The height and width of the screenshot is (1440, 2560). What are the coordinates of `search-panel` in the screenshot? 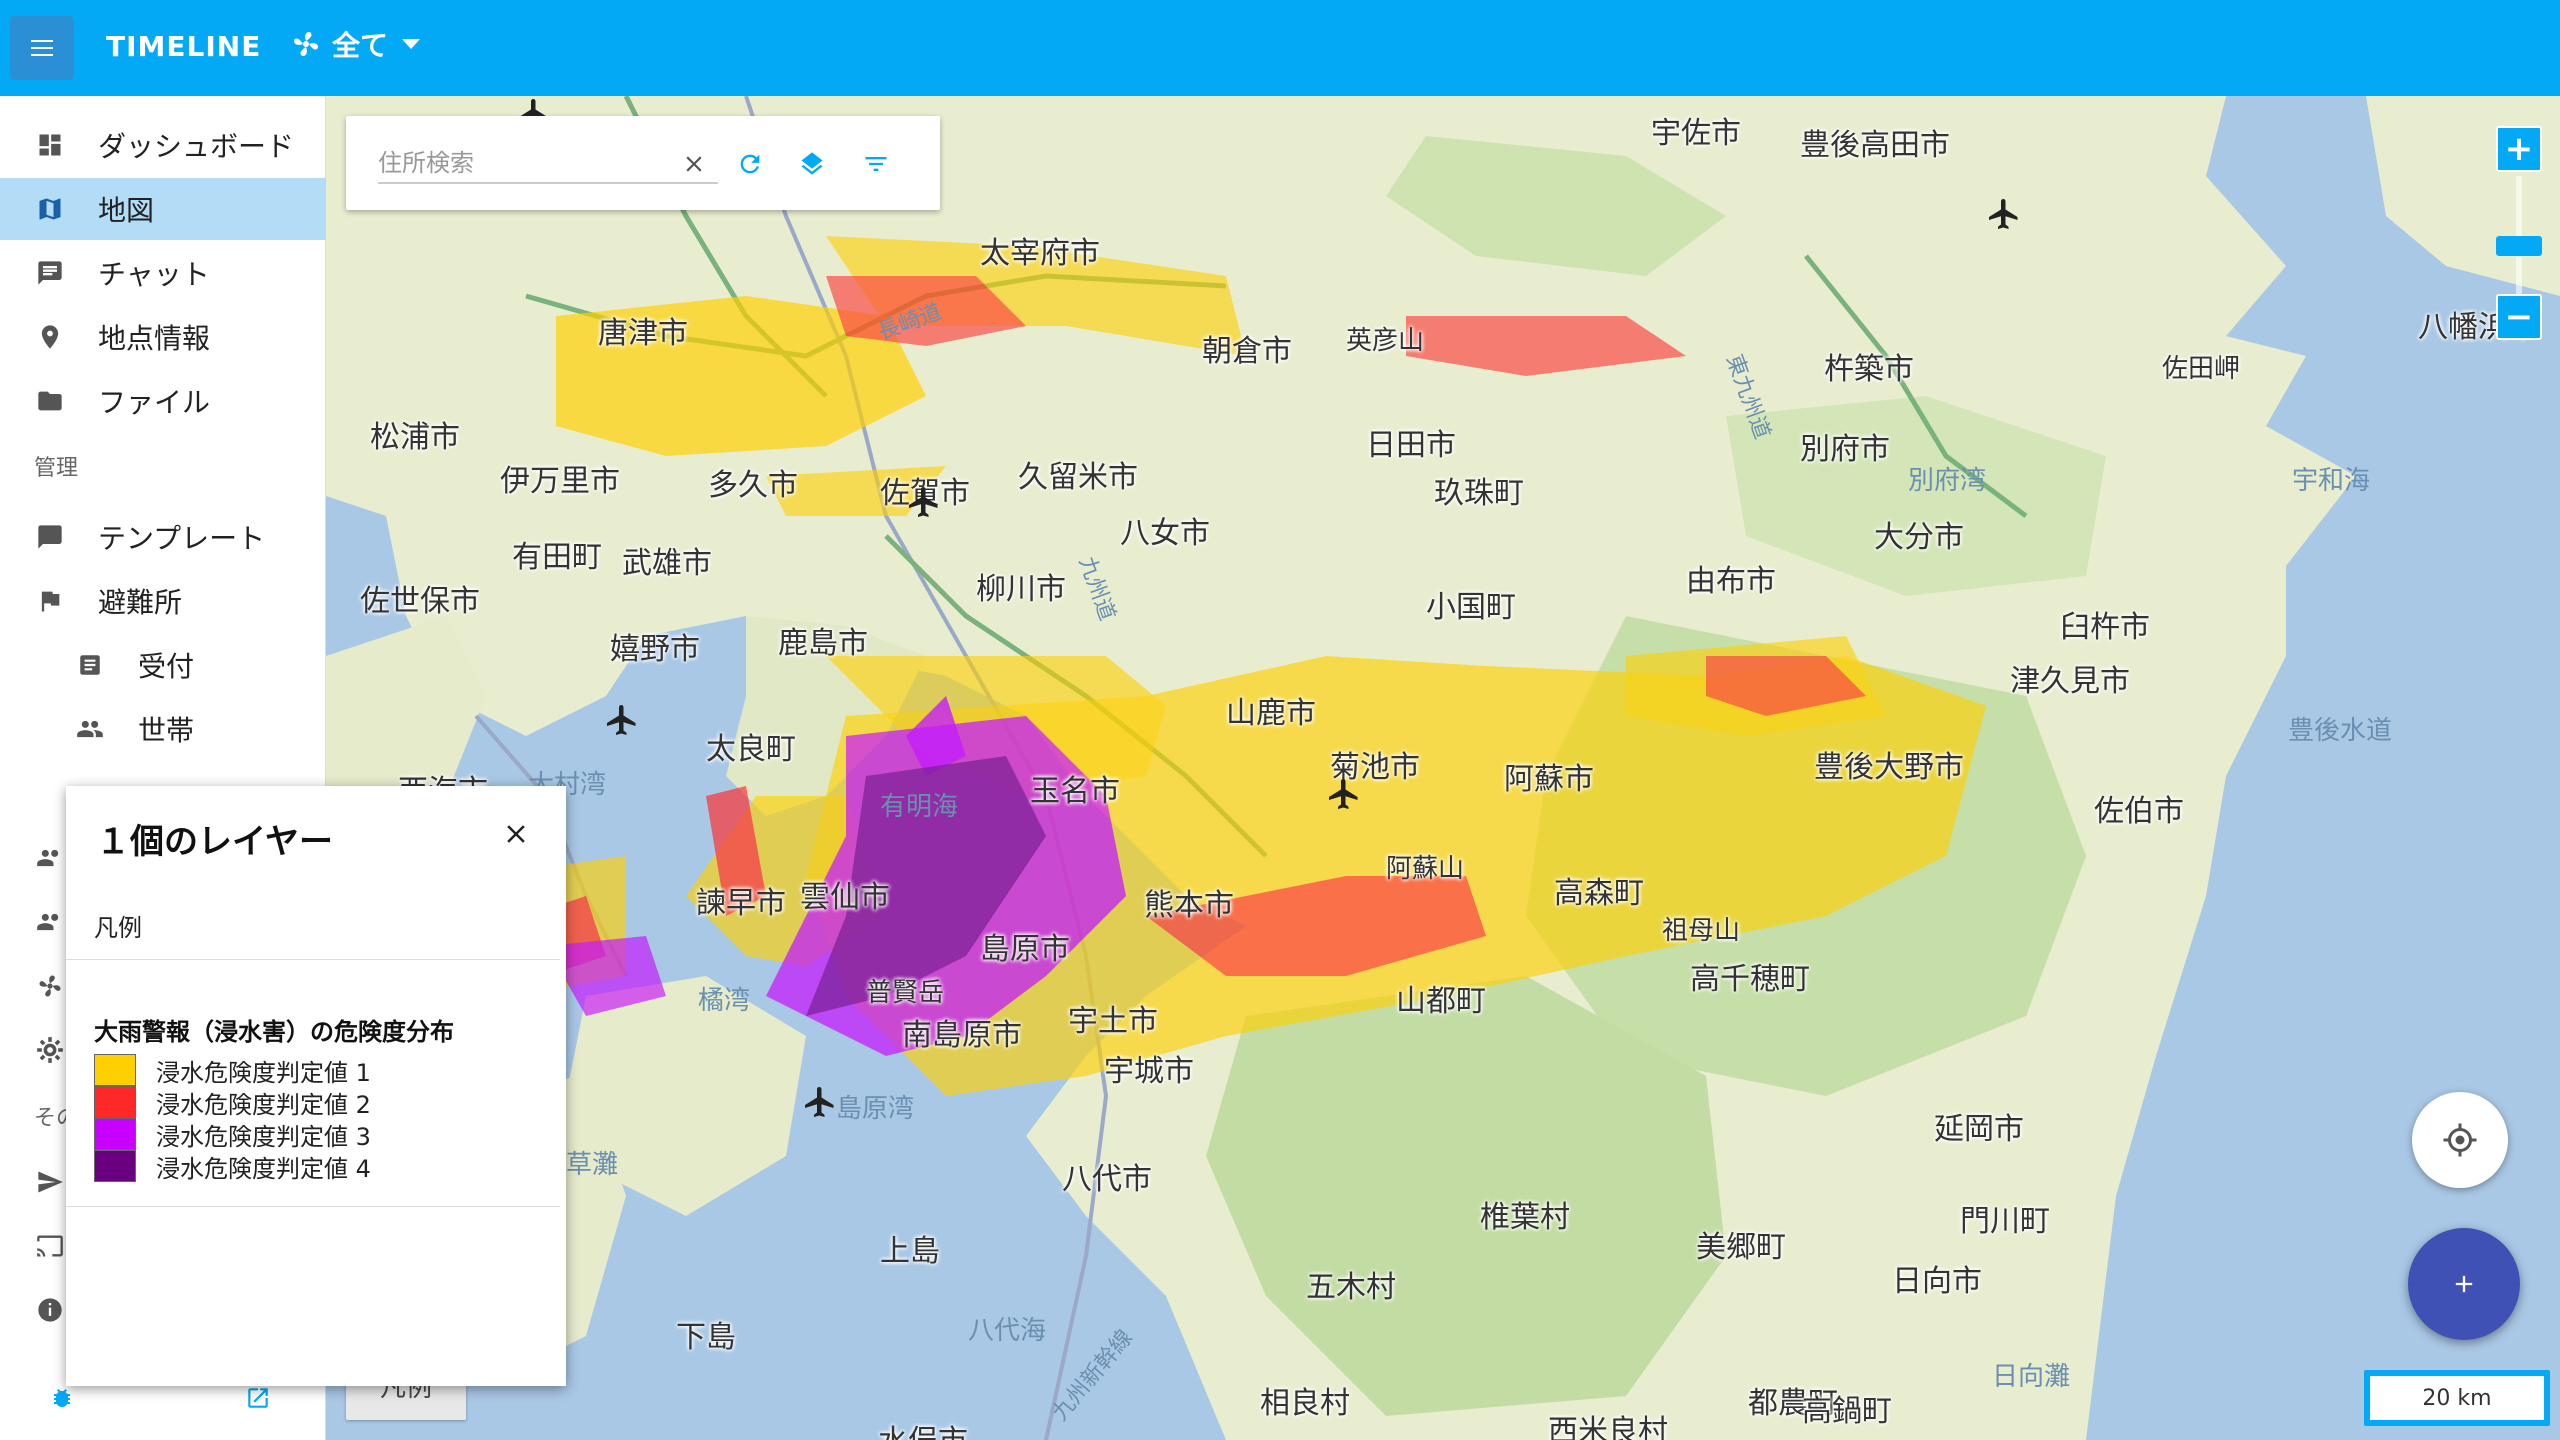 It's located at (643, 163).